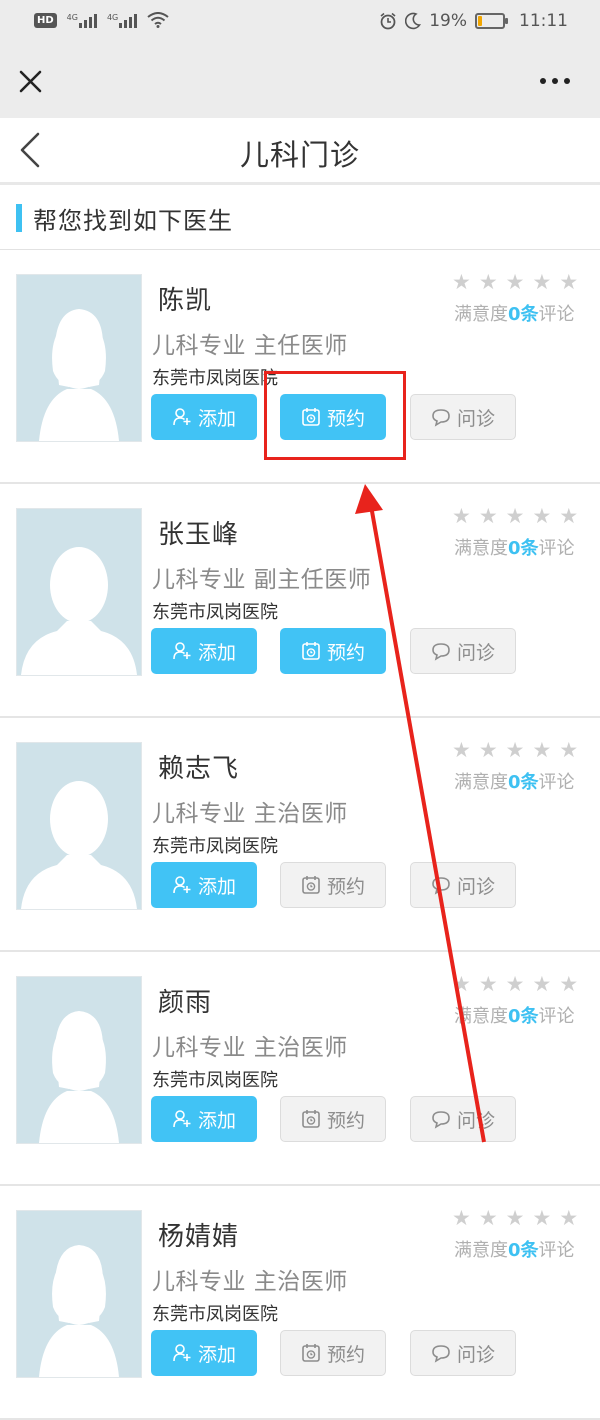 This screenshot has height=1420, width=600. Describe the element at coordinates (473, 21) in the screenshot. I see `status-right: 19% 11:11` at that location.